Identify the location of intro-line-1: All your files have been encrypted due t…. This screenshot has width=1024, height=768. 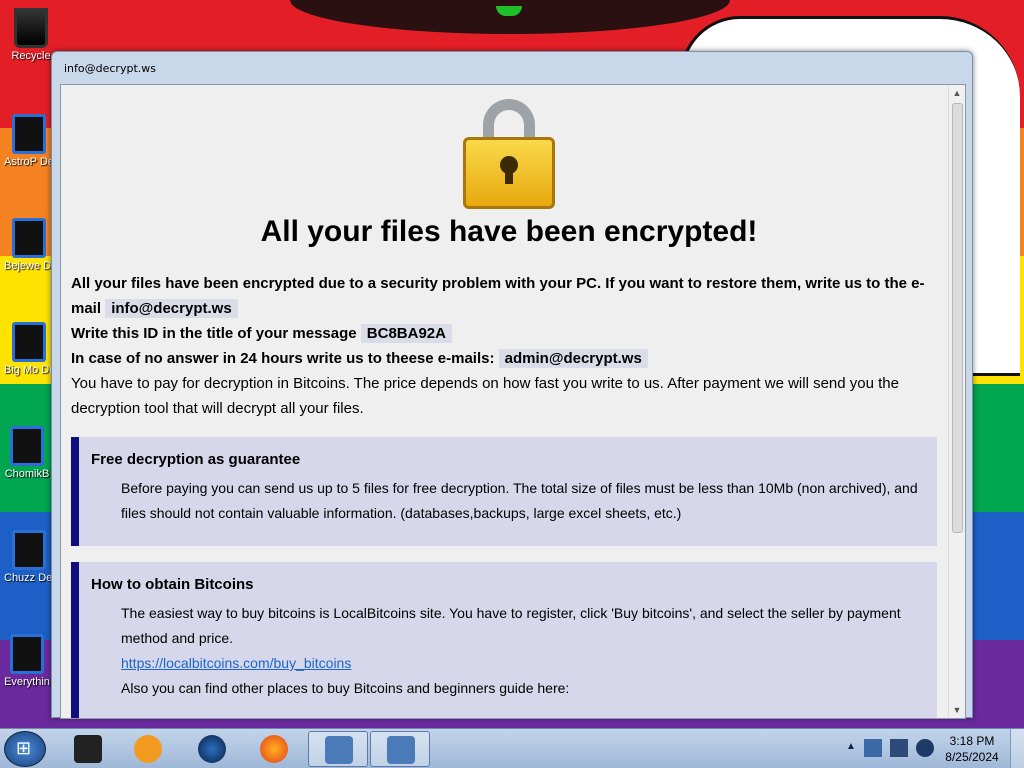
(498, 296).